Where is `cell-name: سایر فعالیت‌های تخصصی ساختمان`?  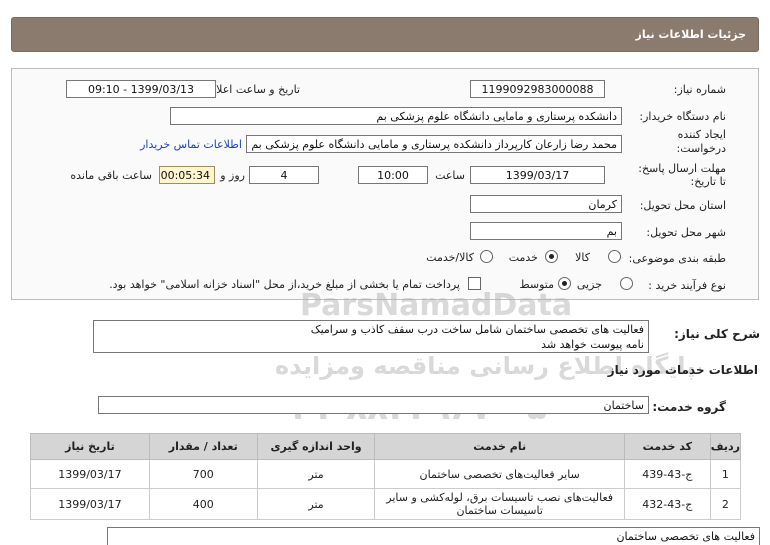 cell-name: سایر فعالیت‌های تخصصی ساختمان is located at coordinates (499, 474).